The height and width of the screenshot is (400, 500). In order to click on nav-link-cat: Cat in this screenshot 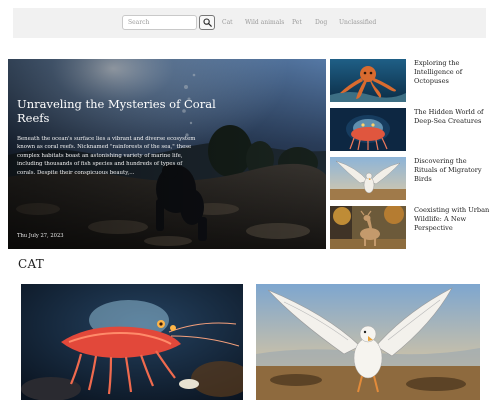, I will do `click(227, 22)`.